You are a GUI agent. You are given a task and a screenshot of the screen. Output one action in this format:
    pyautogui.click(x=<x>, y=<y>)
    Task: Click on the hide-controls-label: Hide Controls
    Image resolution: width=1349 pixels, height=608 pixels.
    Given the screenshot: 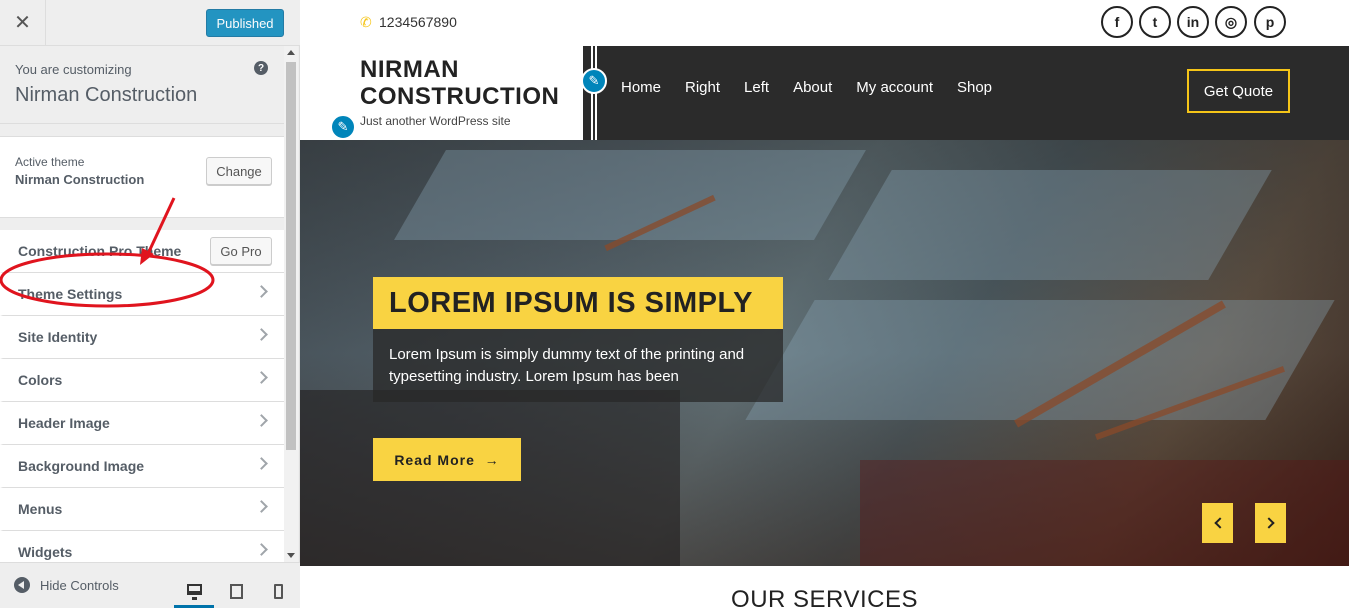 What is the action you would take?
    pyautogui.click(x=79, y=585)
    